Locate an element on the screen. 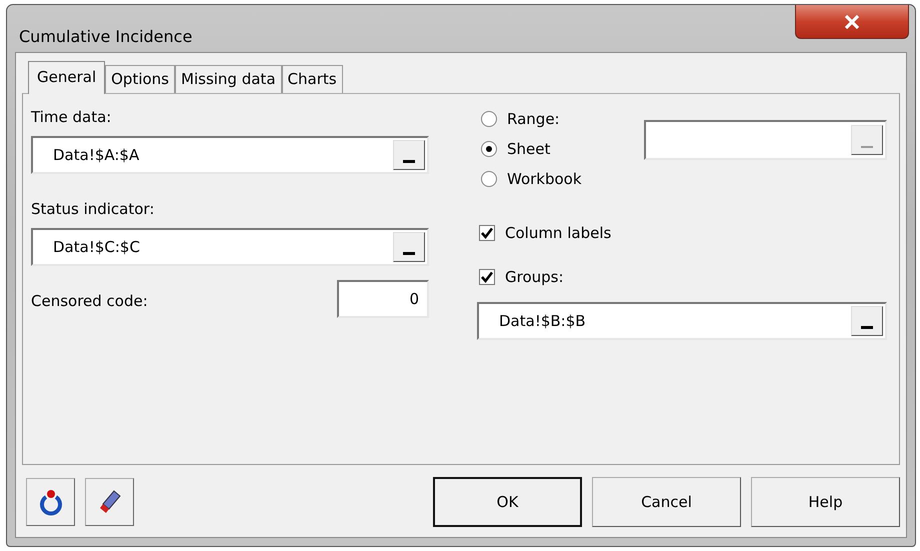  tab: Charts is located at coordinates (312, 79).